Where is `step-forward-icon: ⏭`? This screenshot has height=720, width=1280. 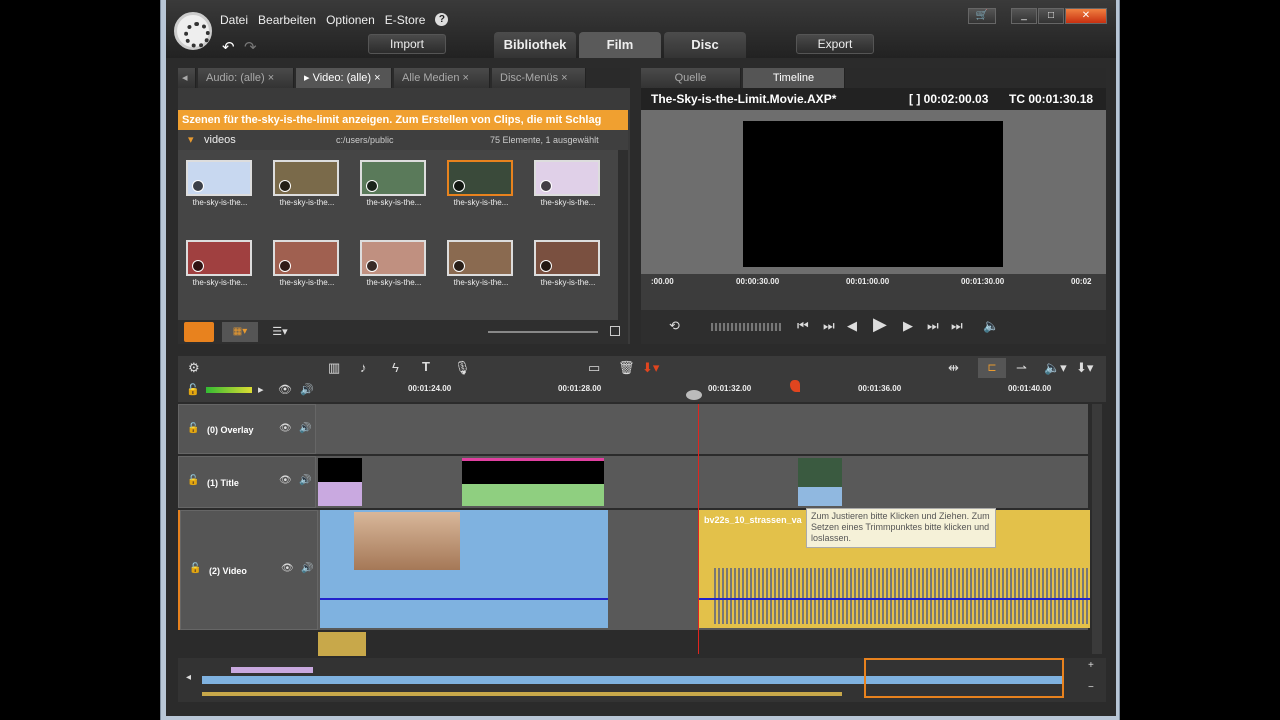
step-forward-icon: ⏭ is located at coordinates (933, 326).